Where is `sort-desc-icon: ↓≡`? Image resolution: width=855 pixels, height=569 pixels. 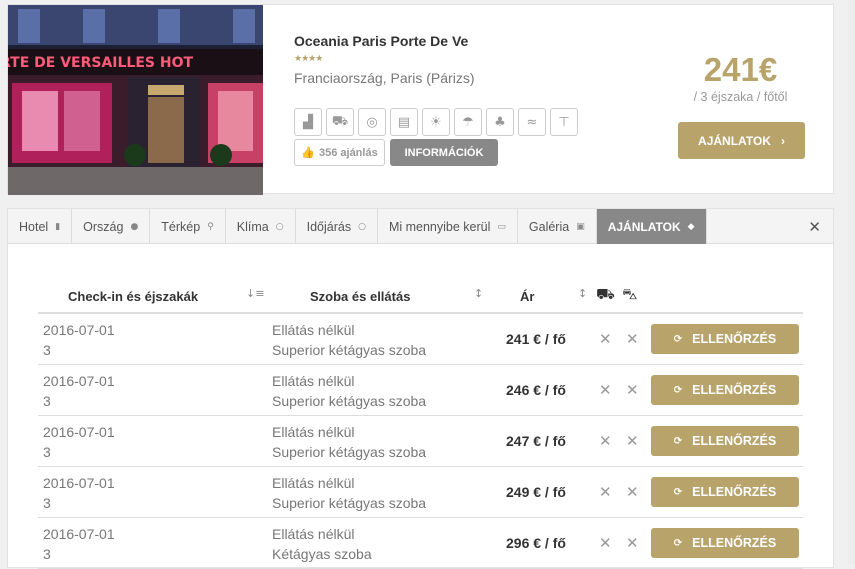
sort-desc-icon: ↓≡ is located at coordinates (255, 293).